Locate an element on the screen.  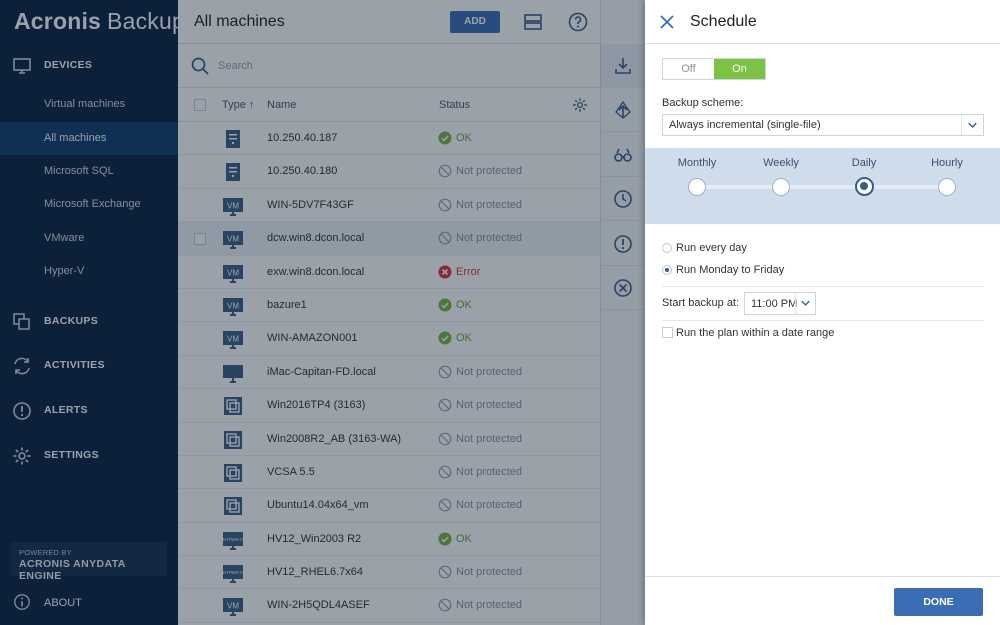
panel-header: Schedule is located at coordinates (822, 22).